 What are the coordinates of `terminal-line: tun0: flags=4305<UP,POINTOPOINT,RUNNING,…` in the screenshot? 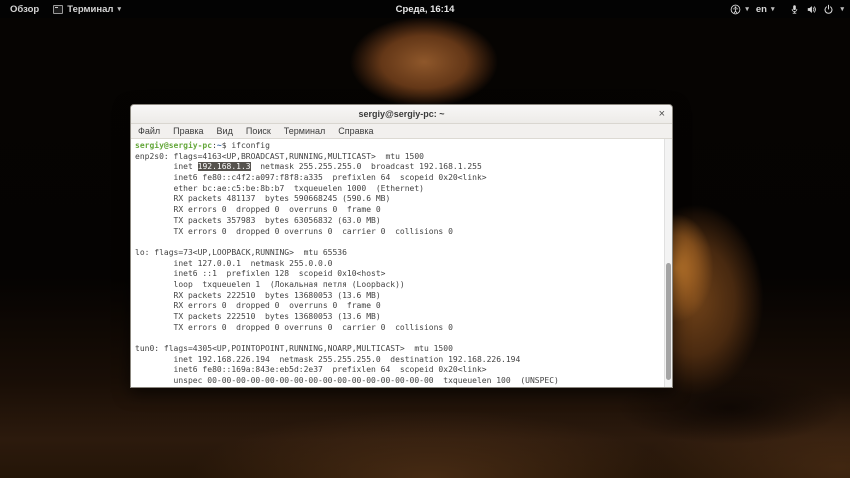 It's located at (294, 349).